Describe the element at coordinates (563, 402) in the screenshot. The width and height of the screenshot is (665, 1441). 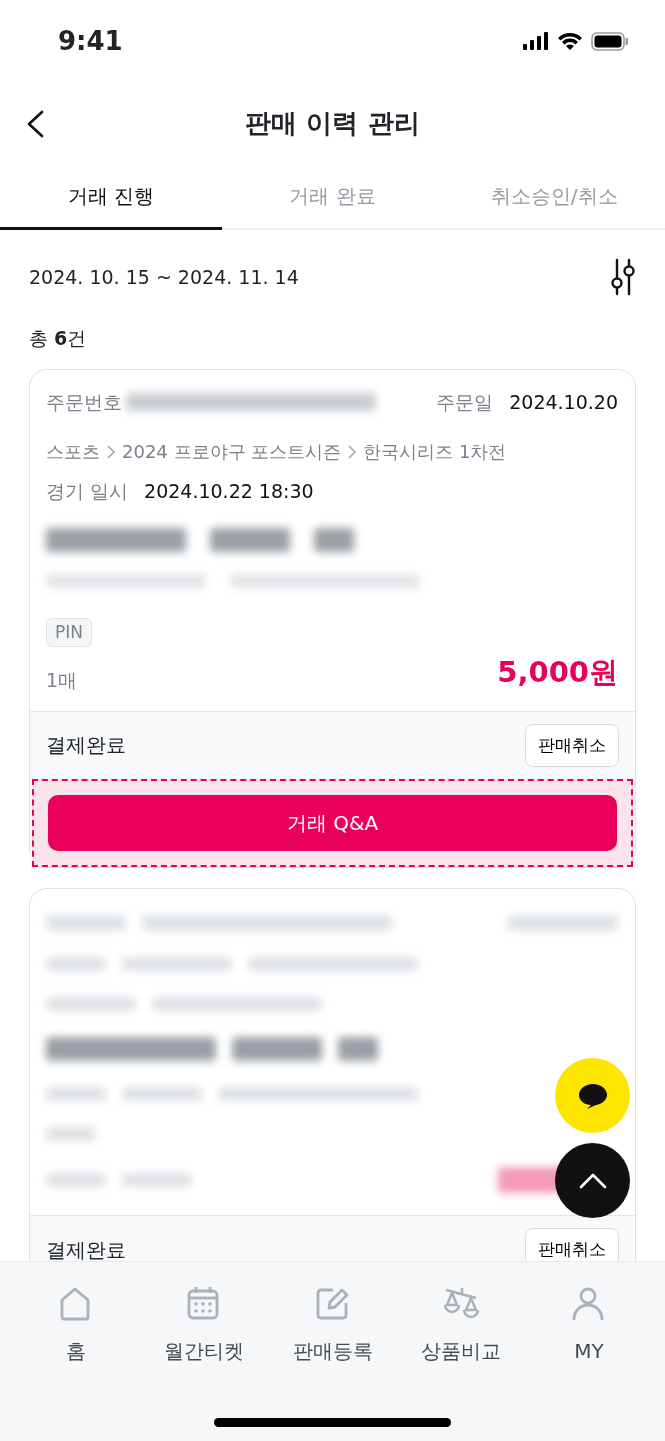
I see `order-date: 2024.10.20` at that location.